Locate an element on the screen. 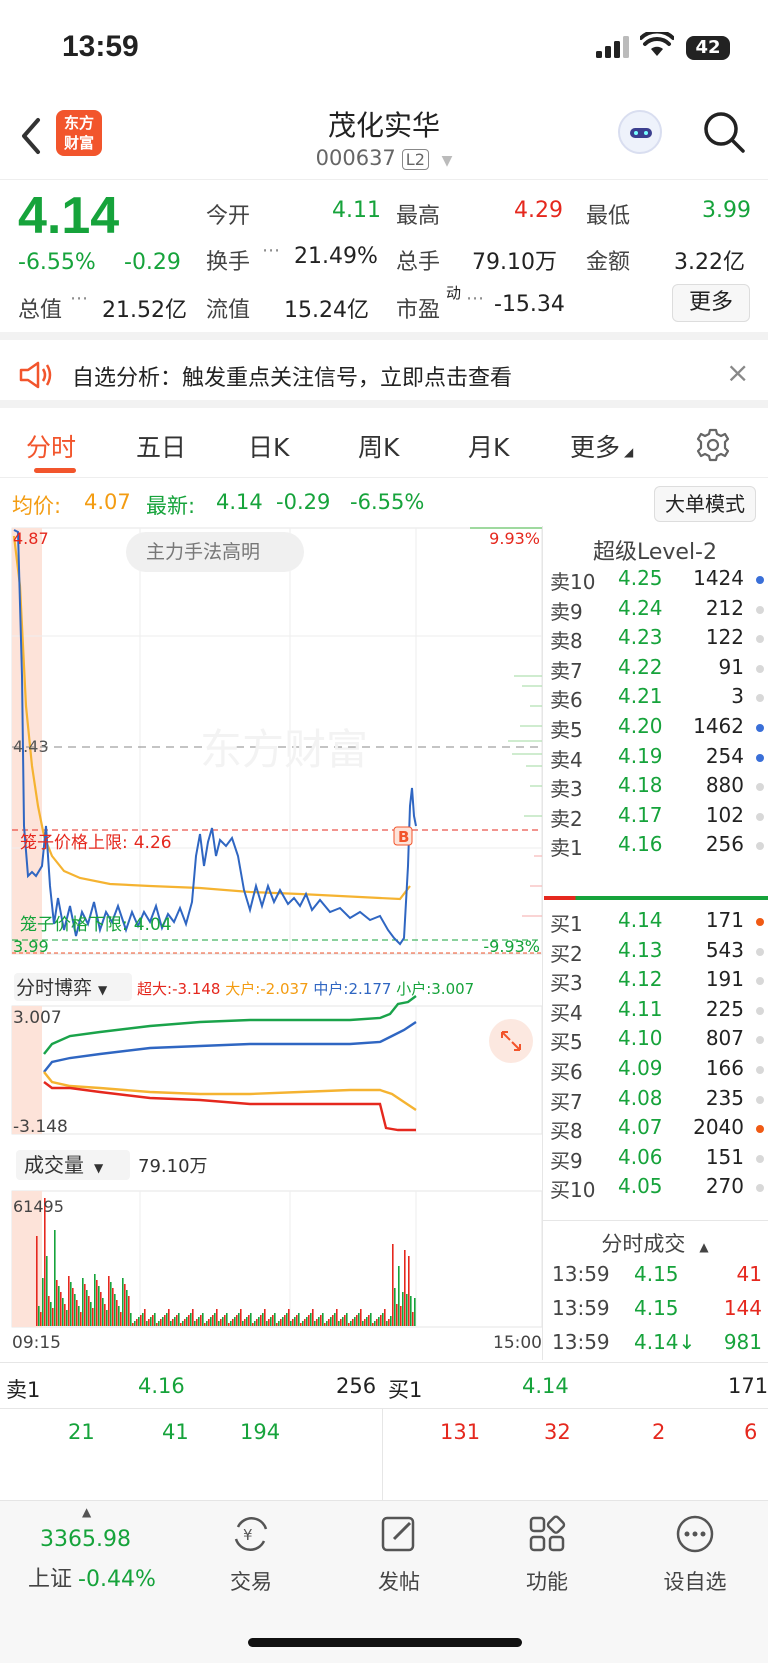  sell-level-row: 卖3 4.18 880 is located at coordinates (658, 788).